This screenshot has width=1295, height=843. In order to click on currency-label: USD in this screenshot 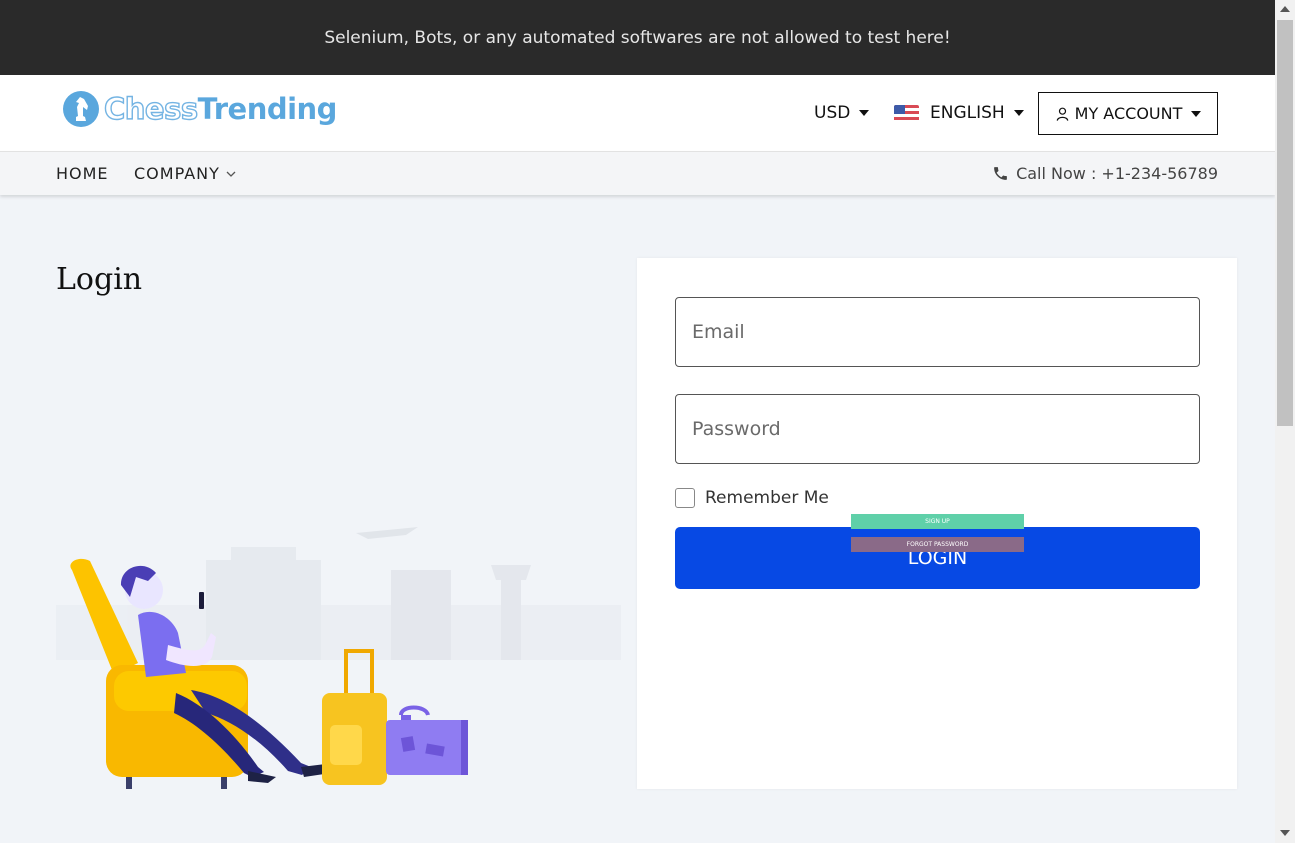, I will do `click(832, 113)`.